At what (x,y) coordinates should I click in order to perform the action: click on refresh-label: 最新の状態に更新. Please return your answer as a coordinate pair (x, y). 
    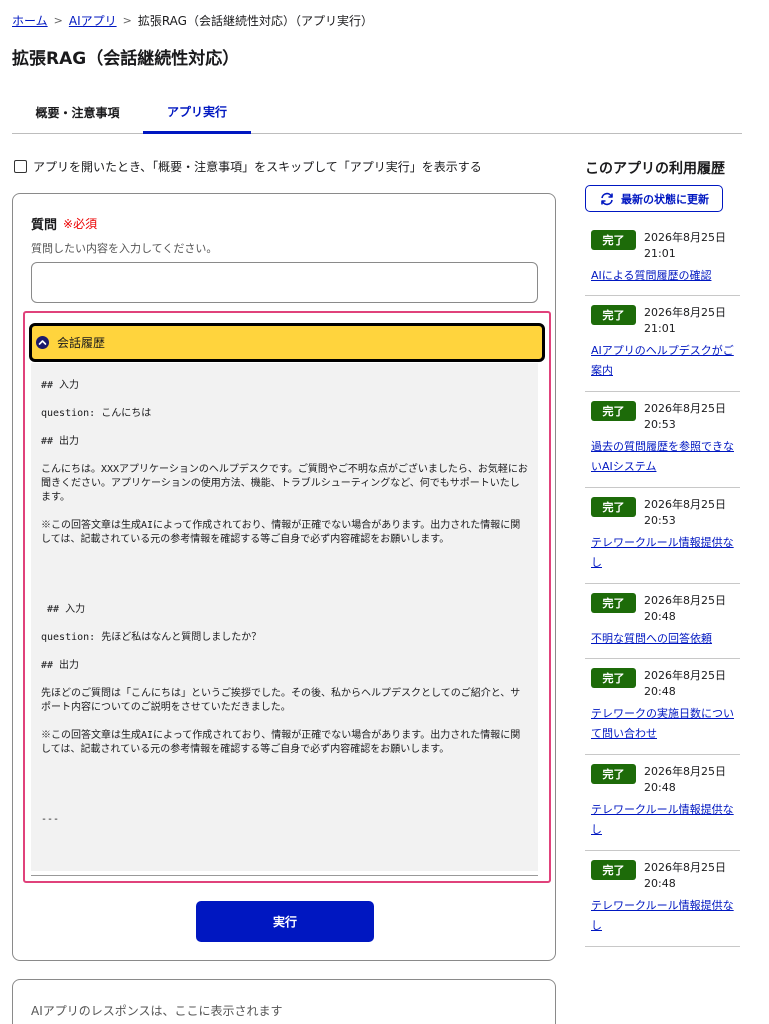
    Looking at the image, I should click on (665, 199).